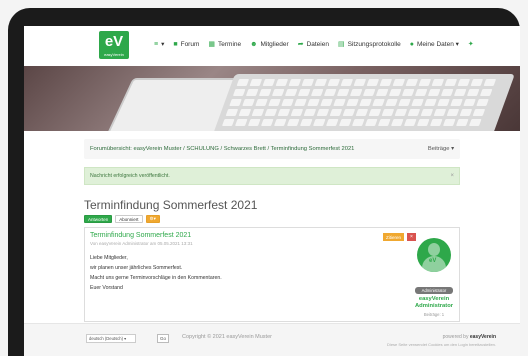  I want to click on nav-dateien: ➦ Dateien, so click(313, 44).